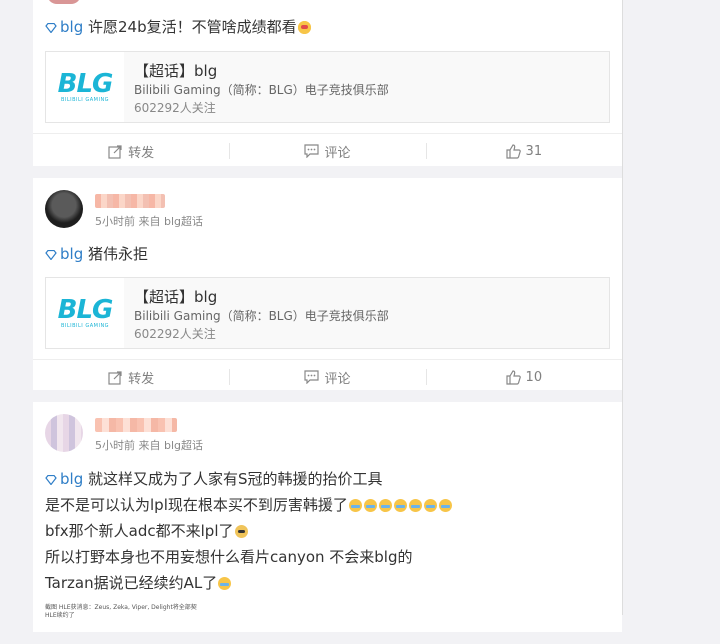  Describe the element at coordinates (523, 151) in the screenshot. I see `like-button: 31` at that location.